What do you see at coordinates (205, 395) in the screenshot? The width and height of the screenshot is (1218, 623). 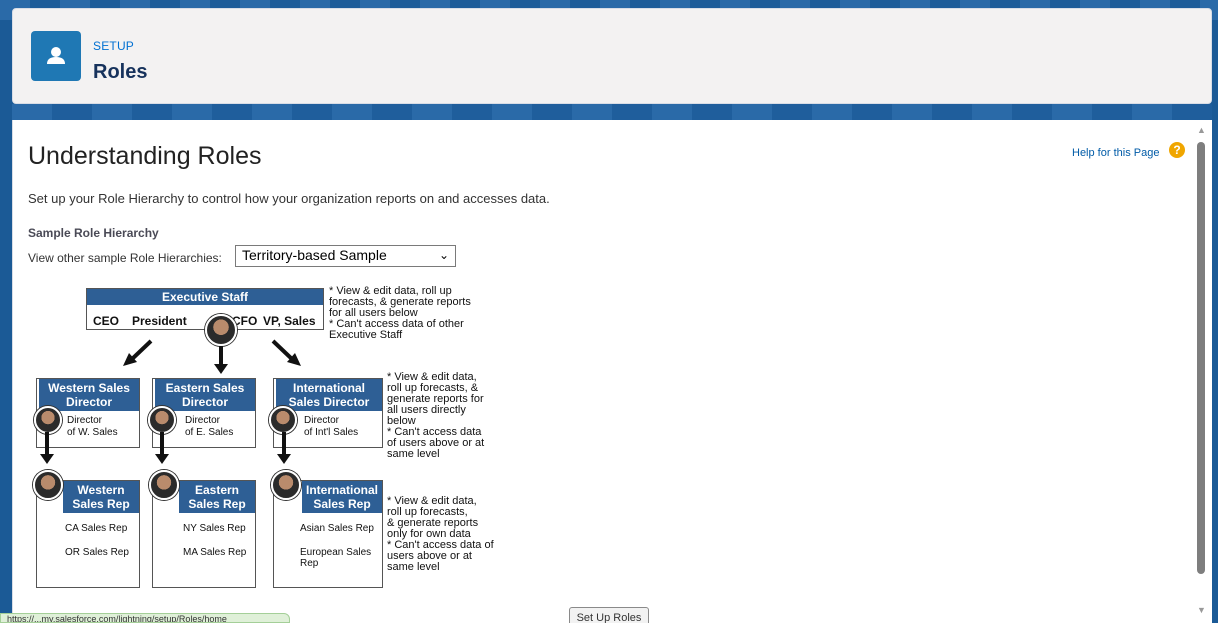 I see `eastern-director-title: Eastern Sales Director` at bounding box center [205, 395].